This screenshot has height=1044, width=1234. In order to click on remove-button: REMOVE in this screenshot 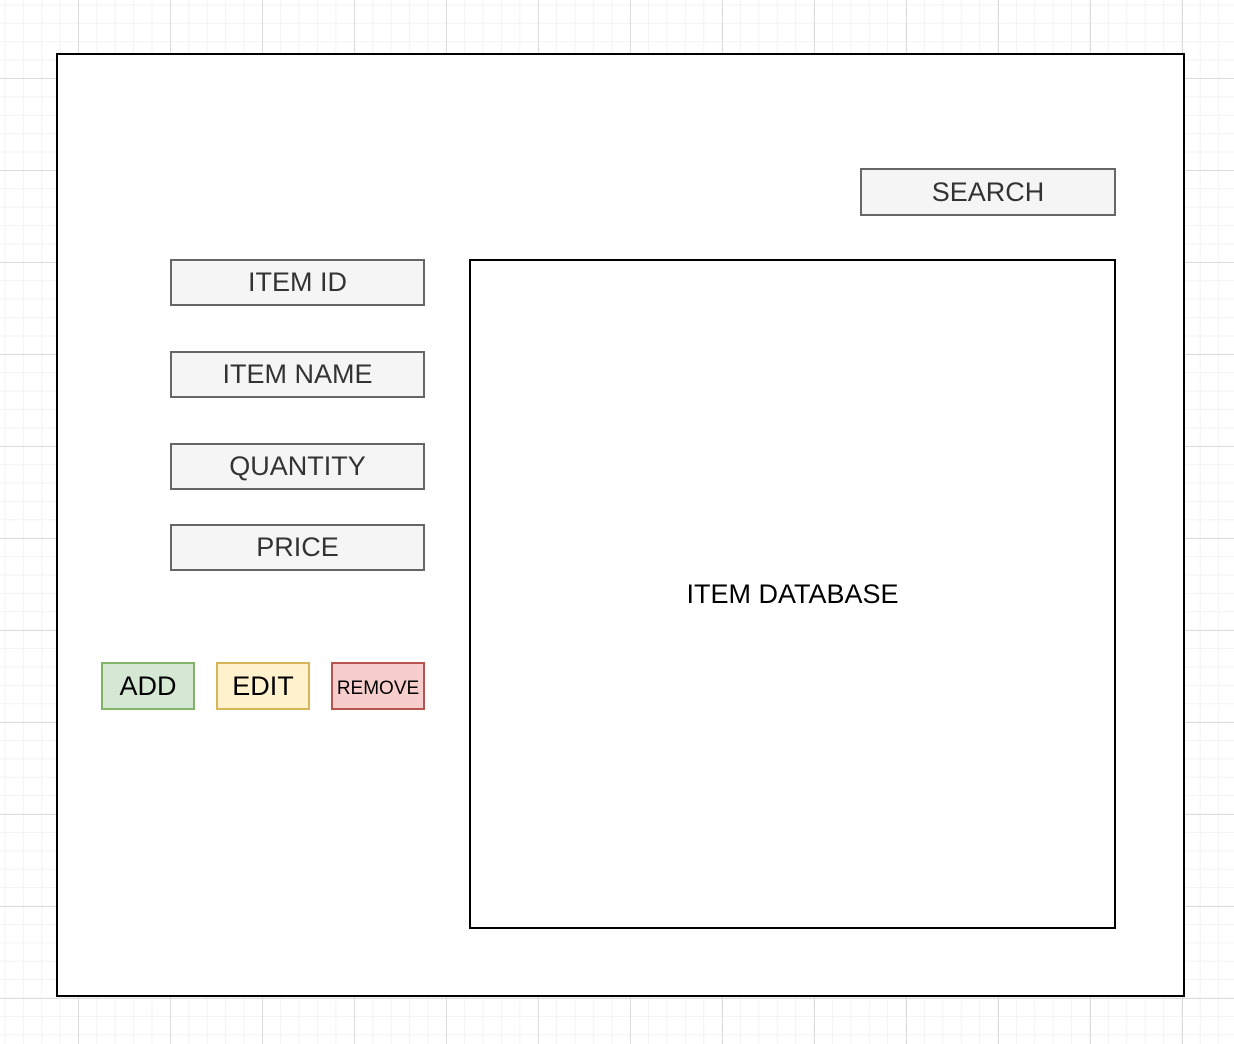, I will do `click(378, 686)`.